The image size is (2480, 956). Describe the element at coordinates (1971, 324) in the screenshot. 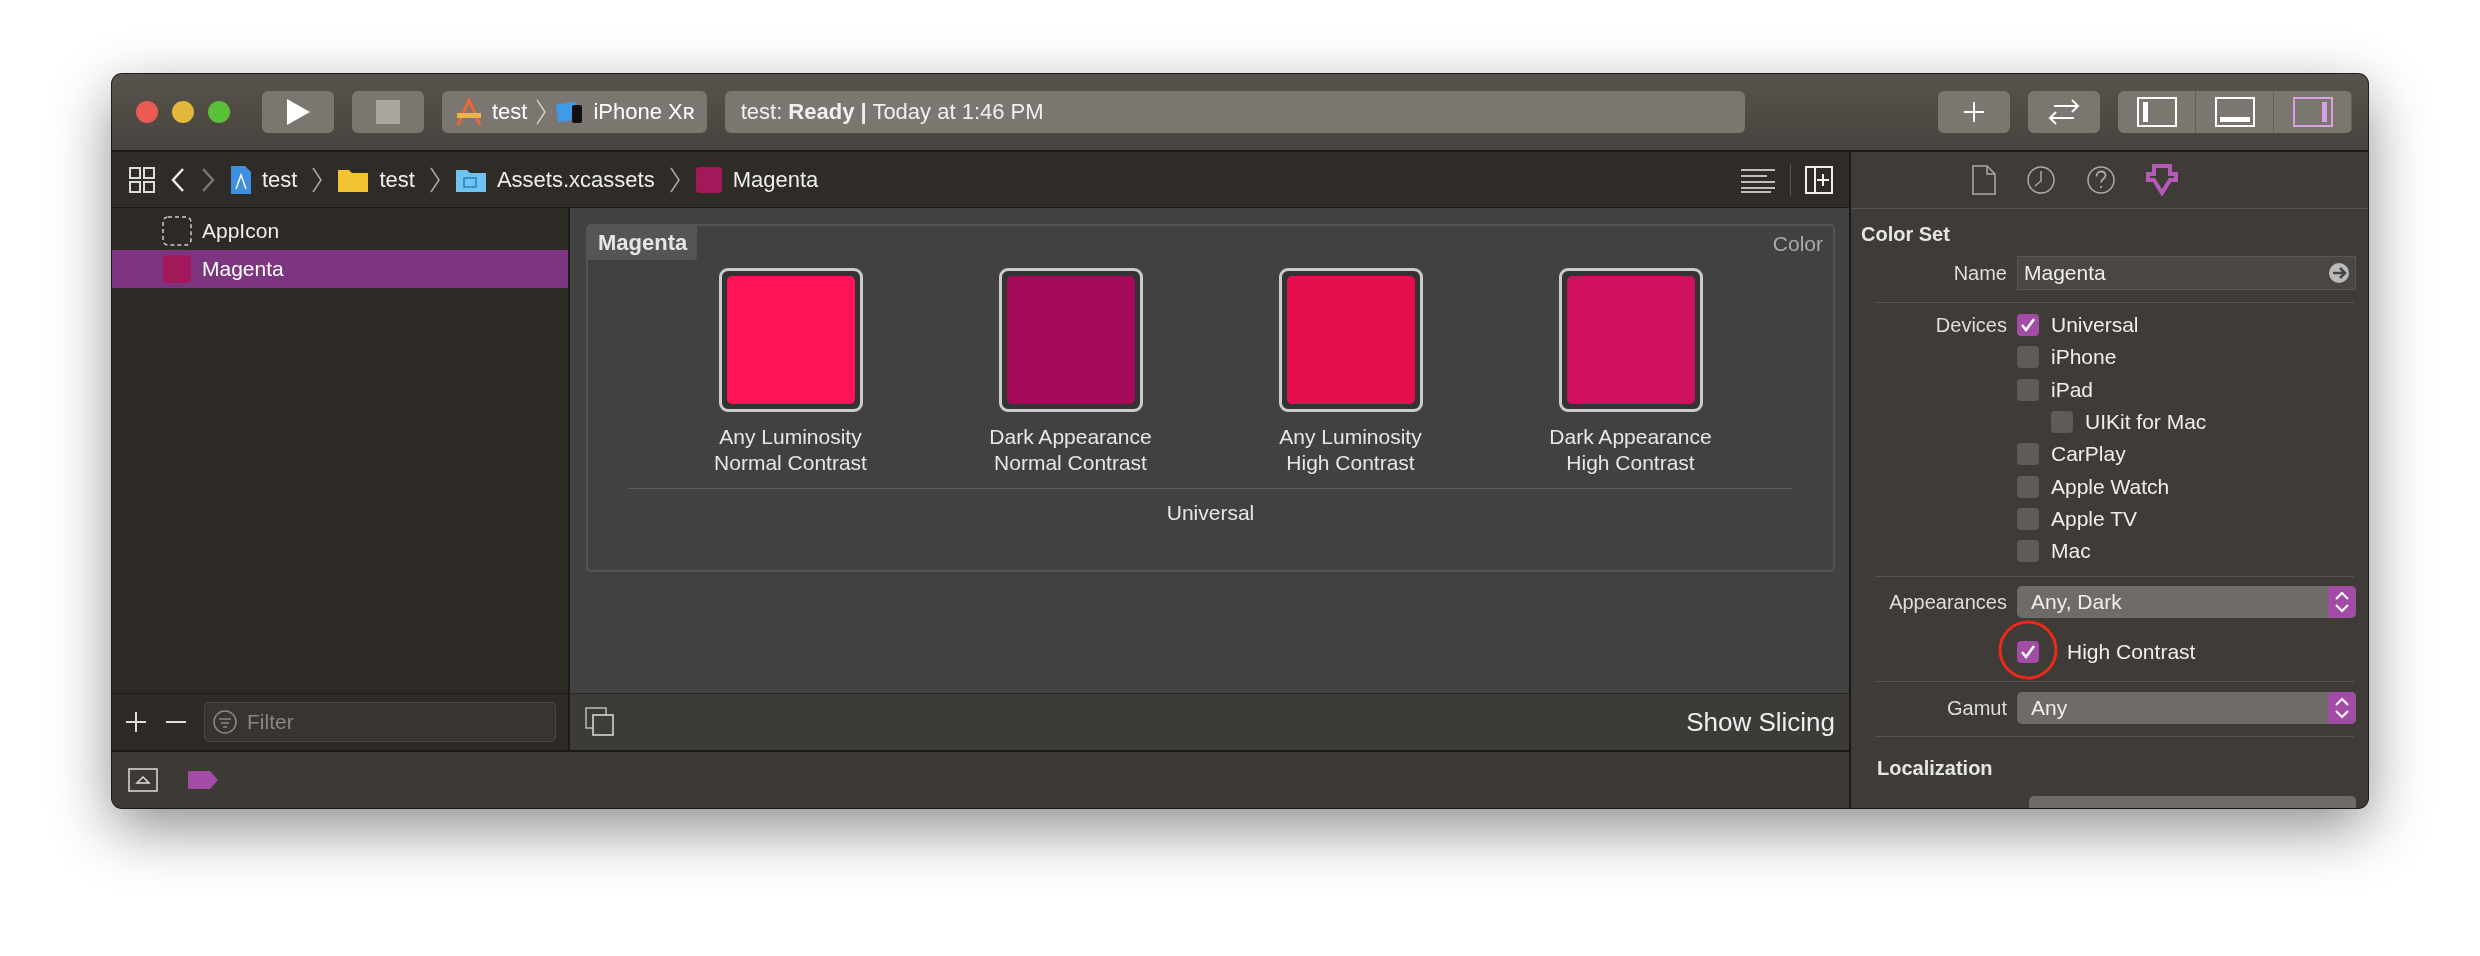

I see `field-label: Devices` at that location.